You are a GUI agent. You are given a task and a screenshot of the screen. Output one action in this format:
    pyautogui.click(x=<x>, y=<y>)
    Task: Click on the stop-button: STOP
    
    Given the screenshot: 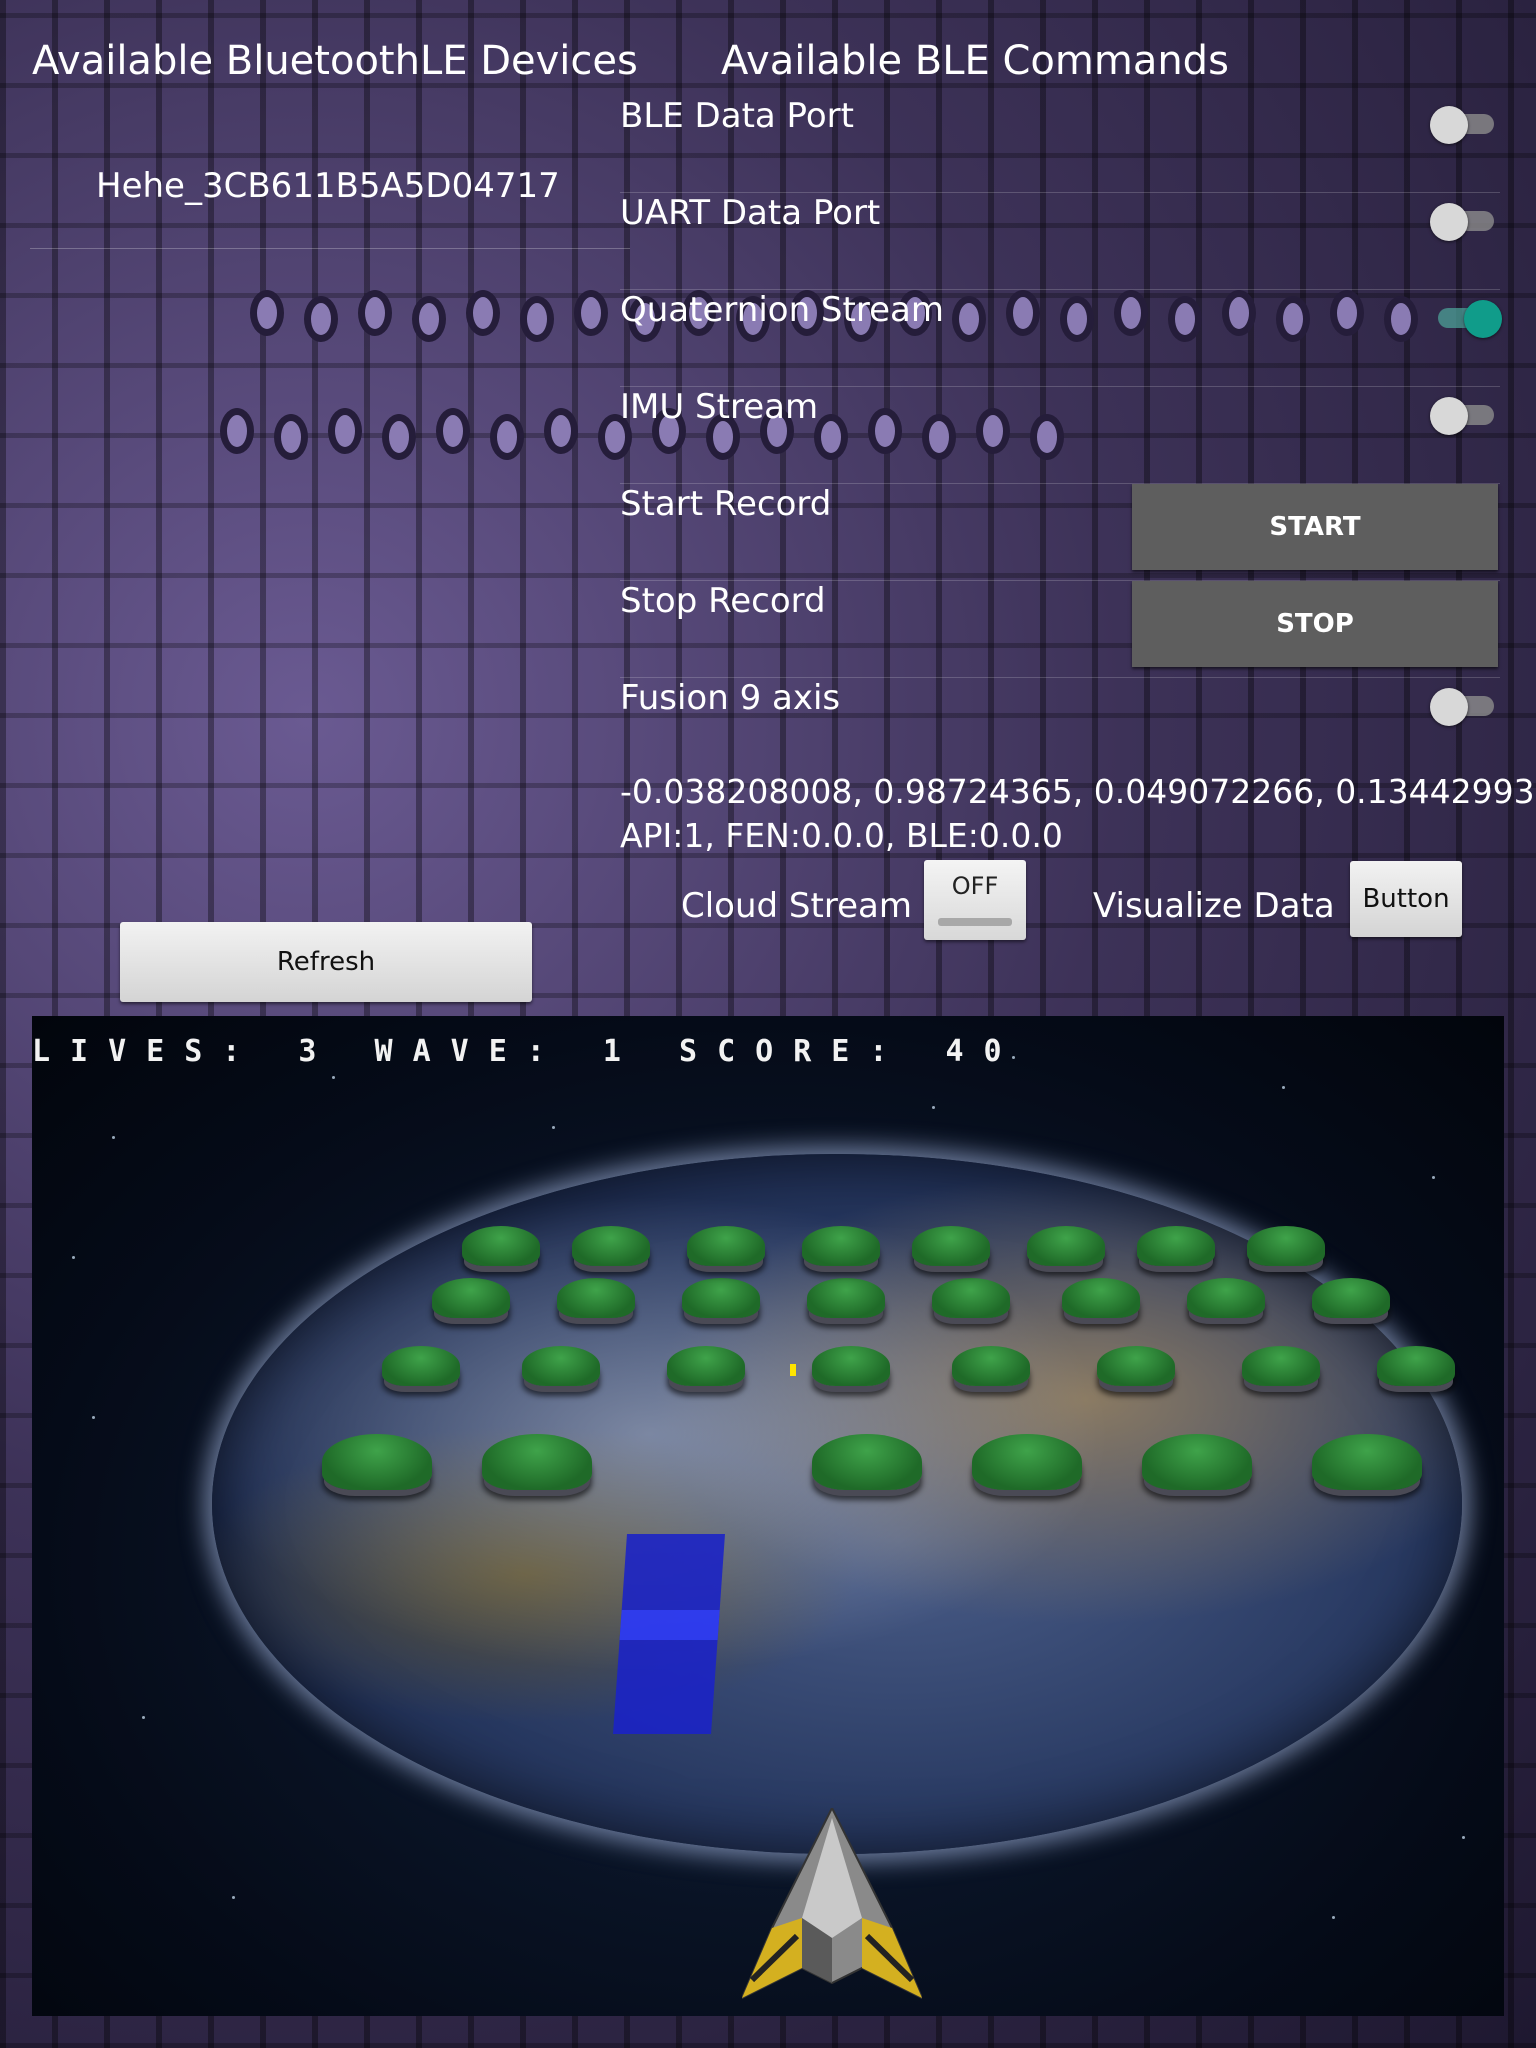 What is the action you would take?
    pyautogui.click(x=1315, y=624)
    